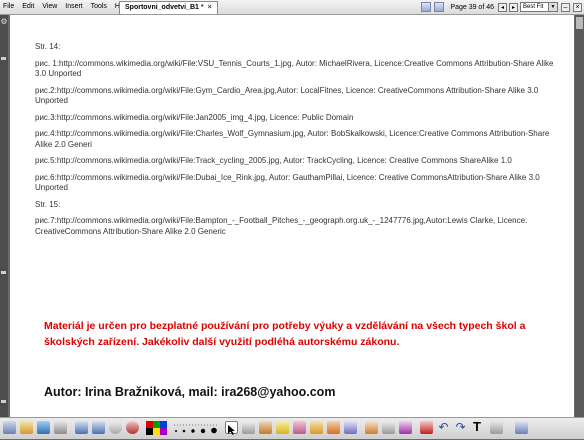 The image size is (584, 440). Describe the element at coordinates (439, 7) in the screenshot. I see `dual-page-icon` at that location.